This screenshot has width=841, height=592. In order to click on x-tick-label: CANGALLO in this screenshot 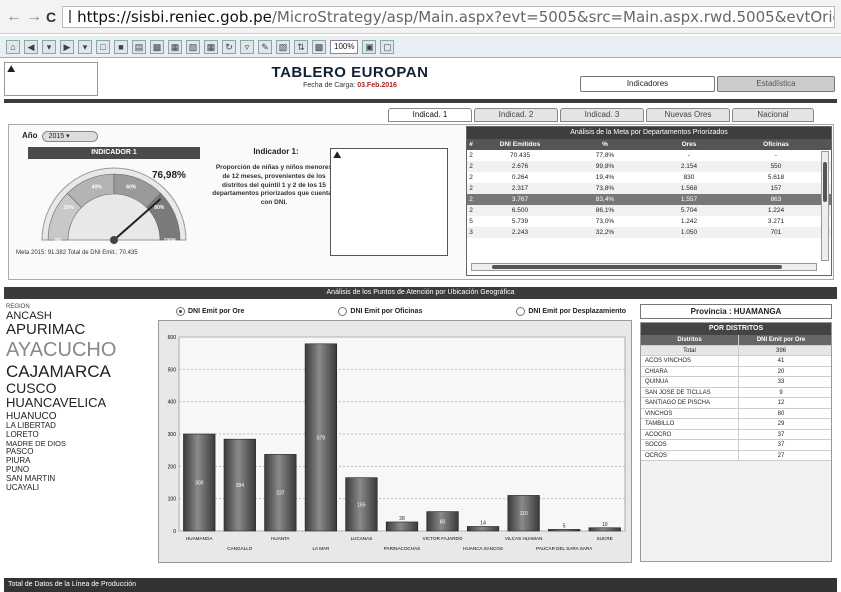, I will do `click(239, 548)`.